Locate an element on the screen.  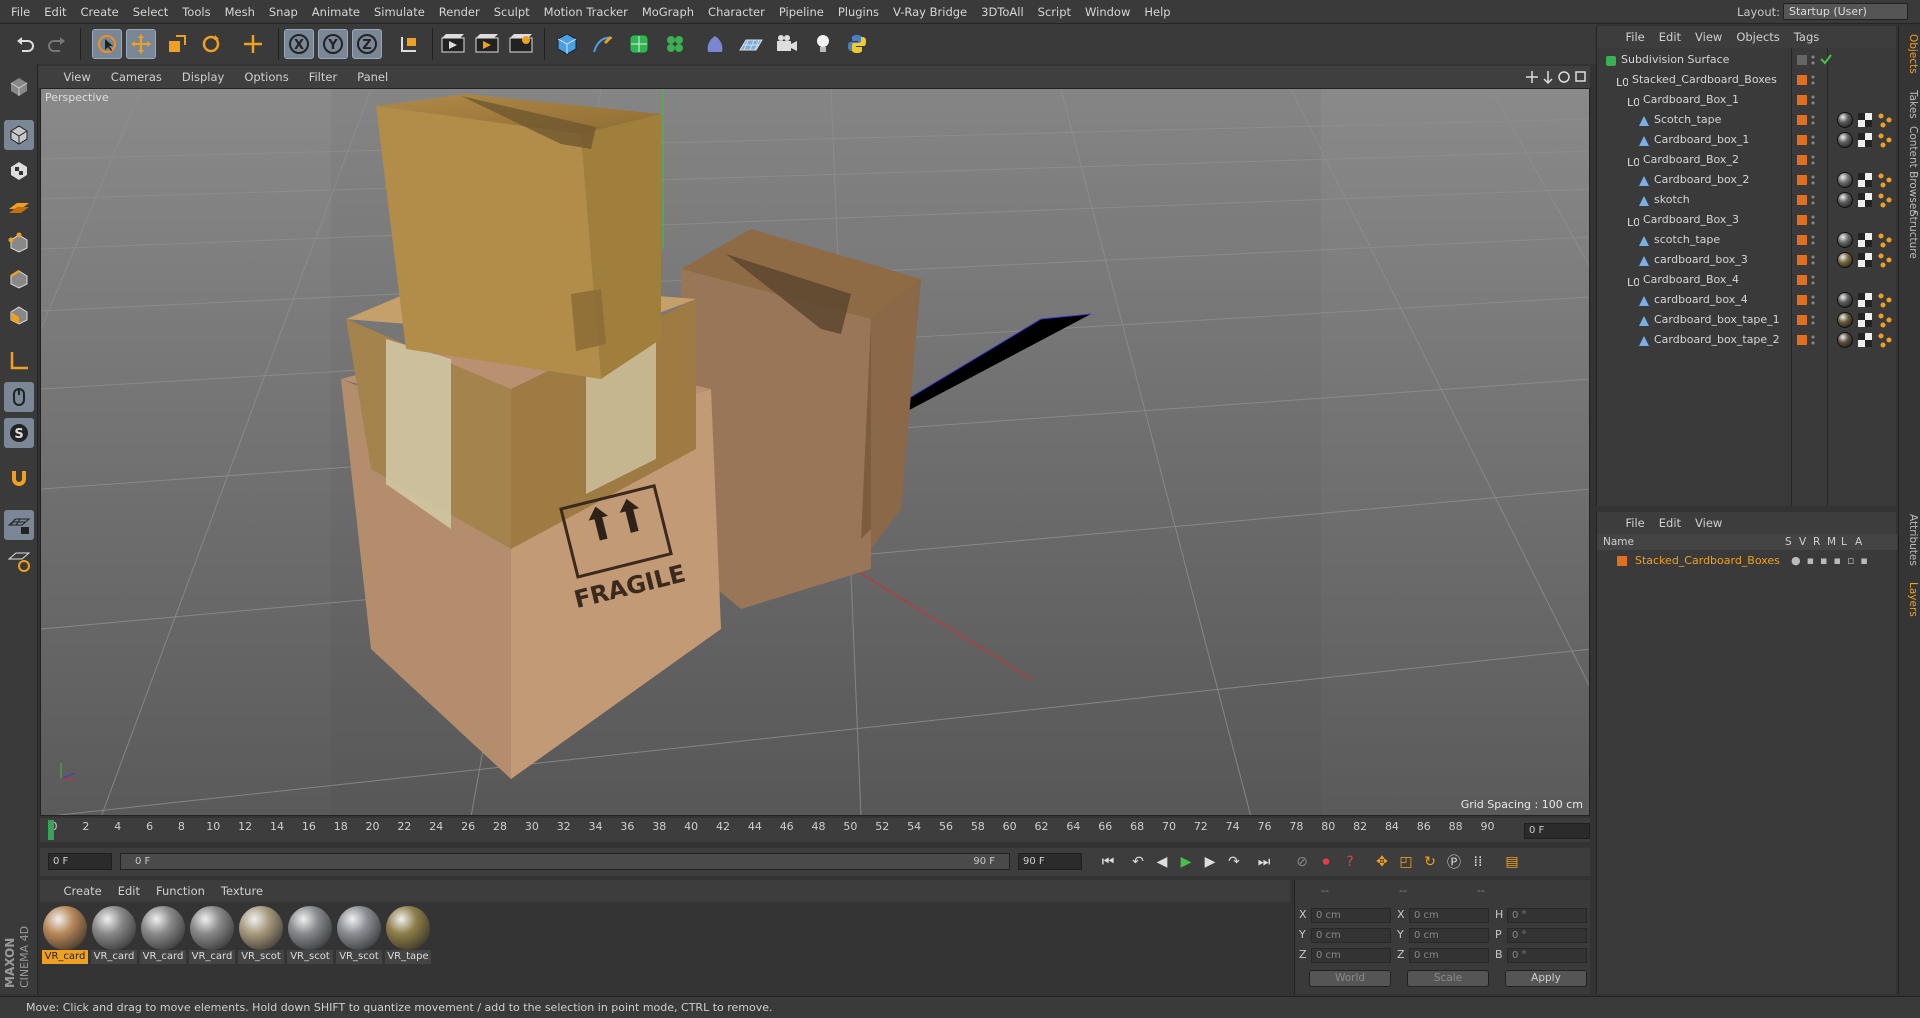
material-menu-function: Function is located at coordinates (180, 891).